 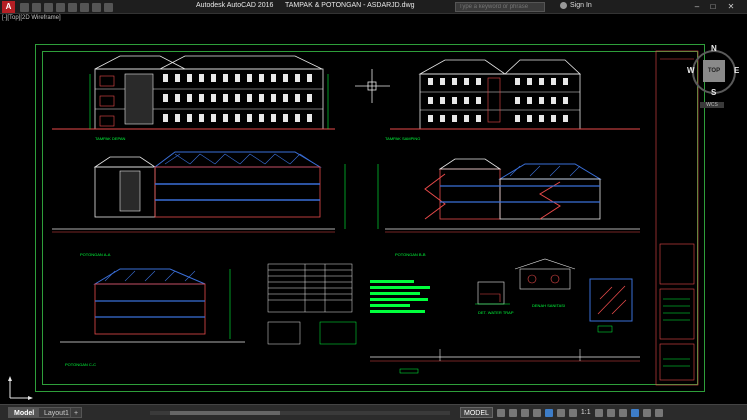 I want to click on sign-in-button: Sign In, so click(x=576, y=5).